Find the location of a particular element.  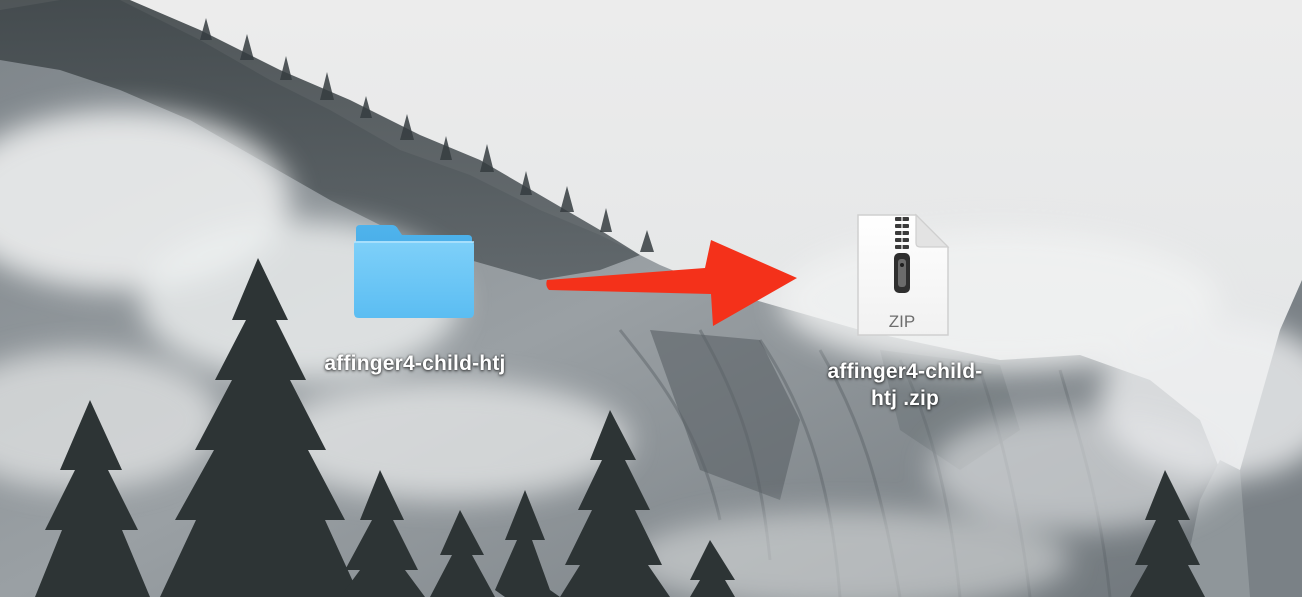

folder-icon is located at coordinates (414, 271).